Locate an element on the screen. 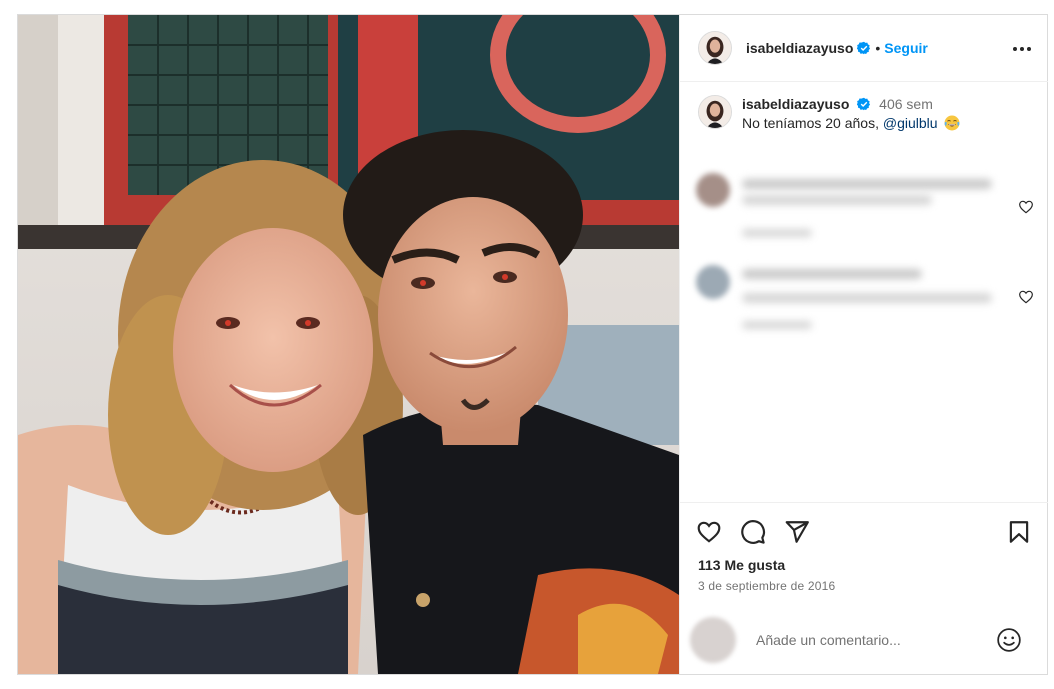 This screenshot has width=1054, height=689. more-options-icon is located at coordinates (1022, 49).